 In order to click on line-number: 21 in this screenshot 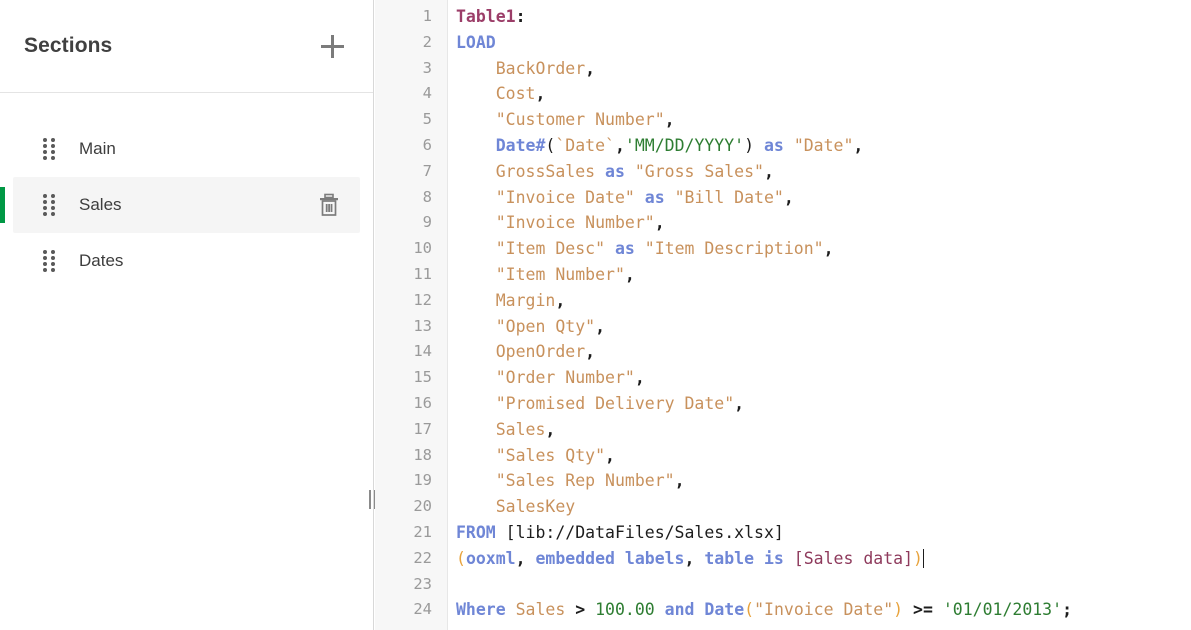, I will do `click(422, 531)`.